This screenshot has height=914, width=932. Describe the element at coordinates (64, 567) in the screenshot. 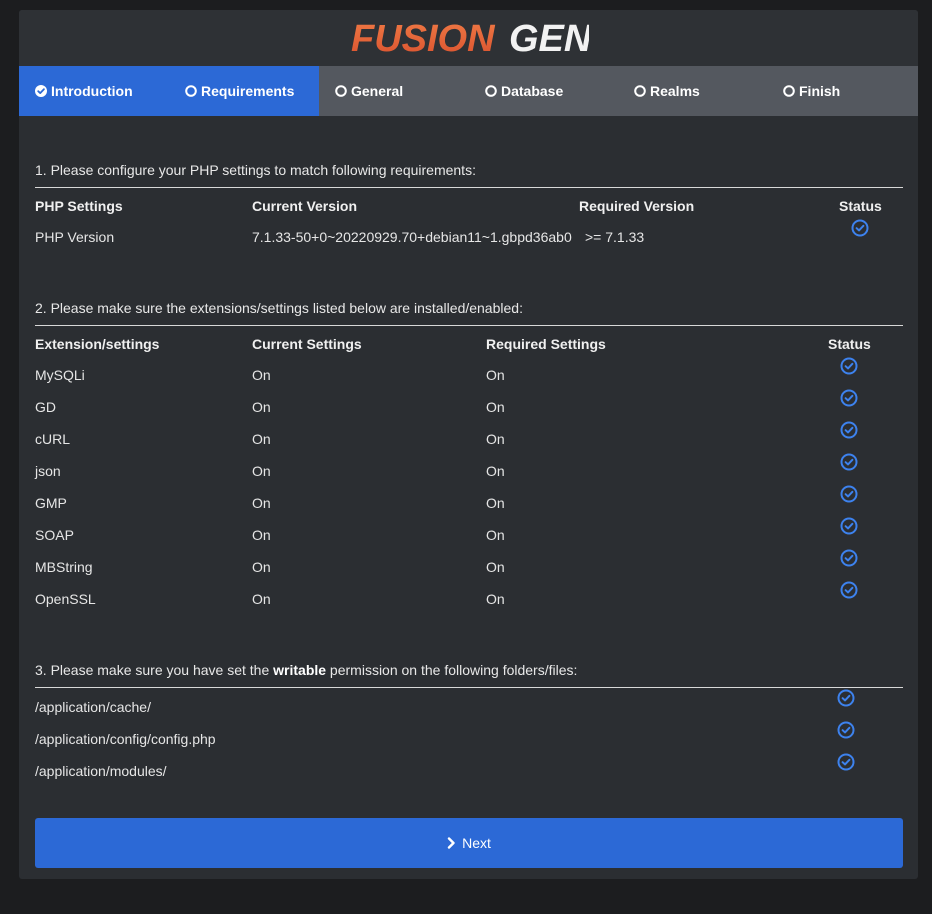

I see `extension-name: MBString` at that location.